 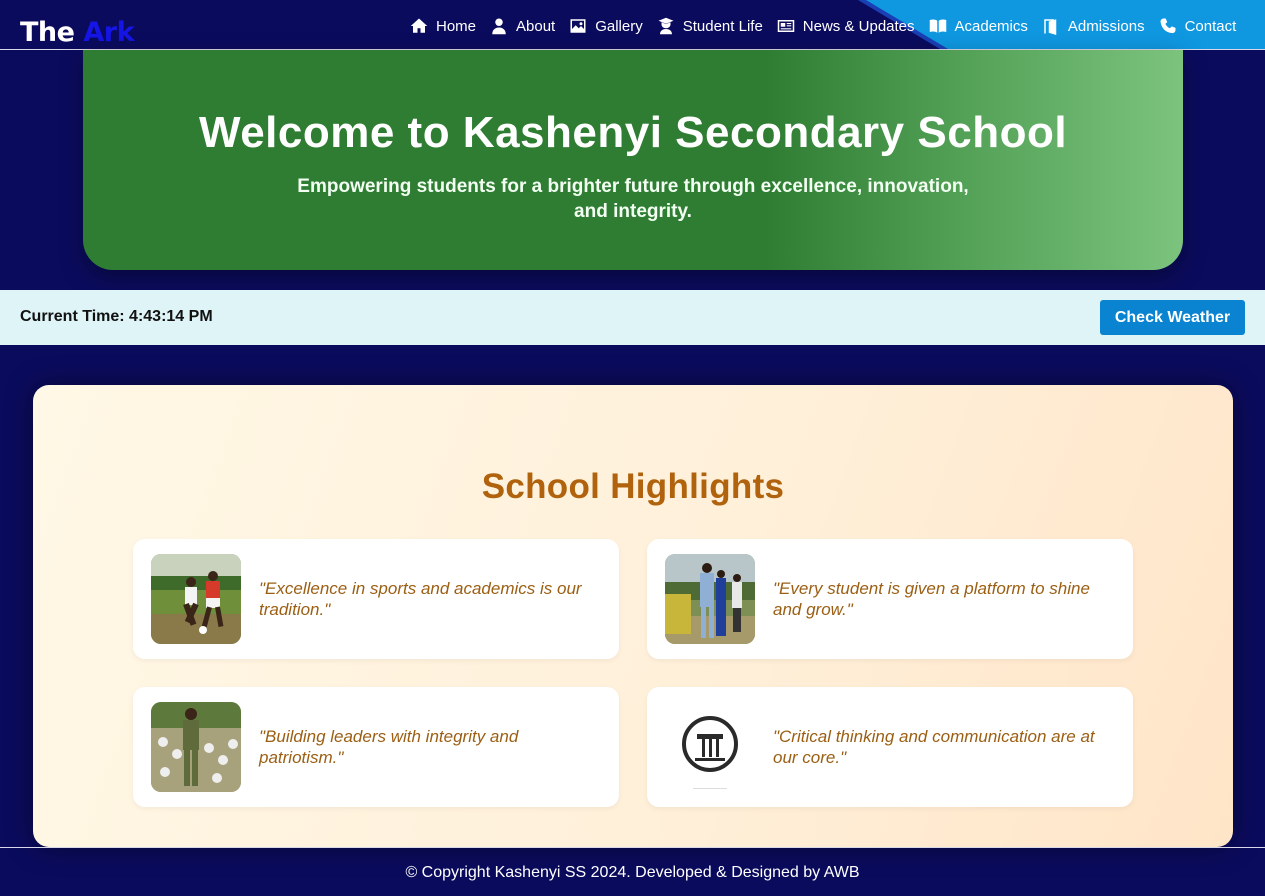 I want to click on nav-item-student-life: Student Life, so click(x=710, y=26).